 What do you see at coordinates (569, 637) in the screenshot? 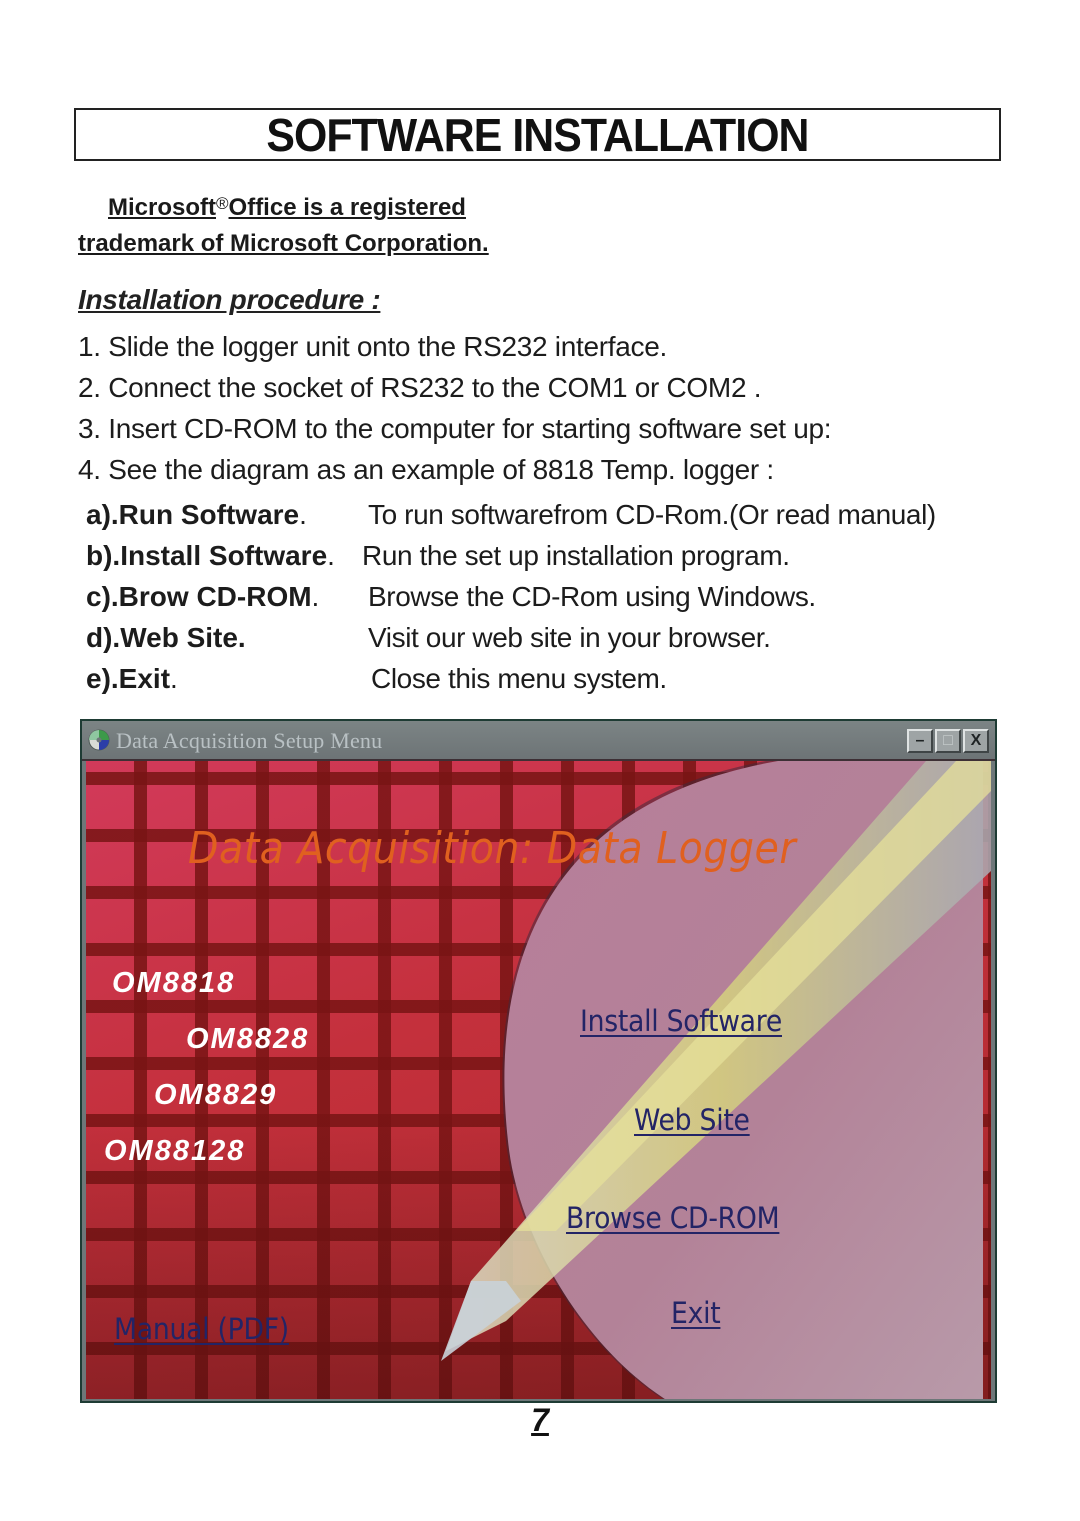
I see `option-desc: Visit our web site in your browser.` at bounding box center [569, 637].